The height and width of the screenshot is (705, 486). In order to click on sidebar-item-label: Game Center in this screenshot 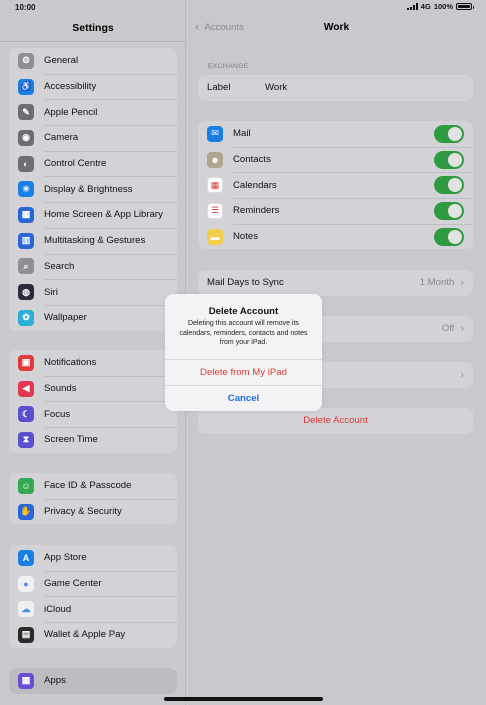, I will do `click(73, 584)`.